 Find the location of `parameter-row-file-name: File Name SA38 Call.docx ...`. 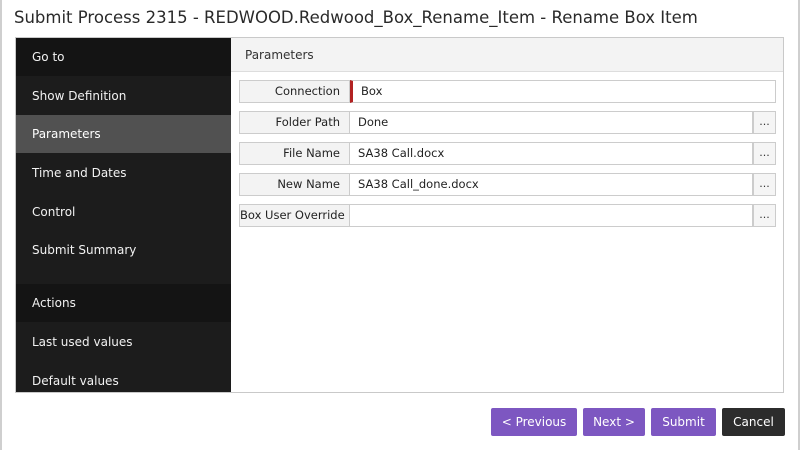

parameter-row-file-name: File Name SA38 Call.docx ... is located at coordinates (507, 153).